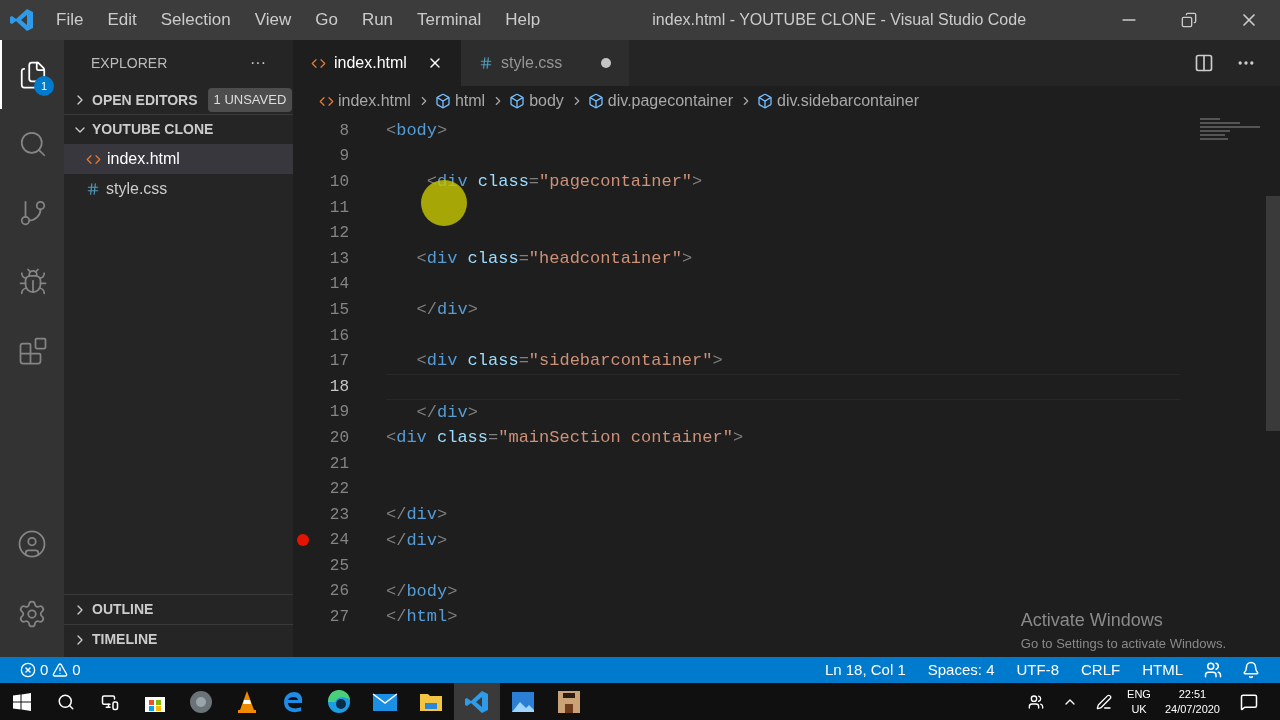 This screenshot has height=720, width=1280. I want to click on line-number: 16, so click(338, 336).